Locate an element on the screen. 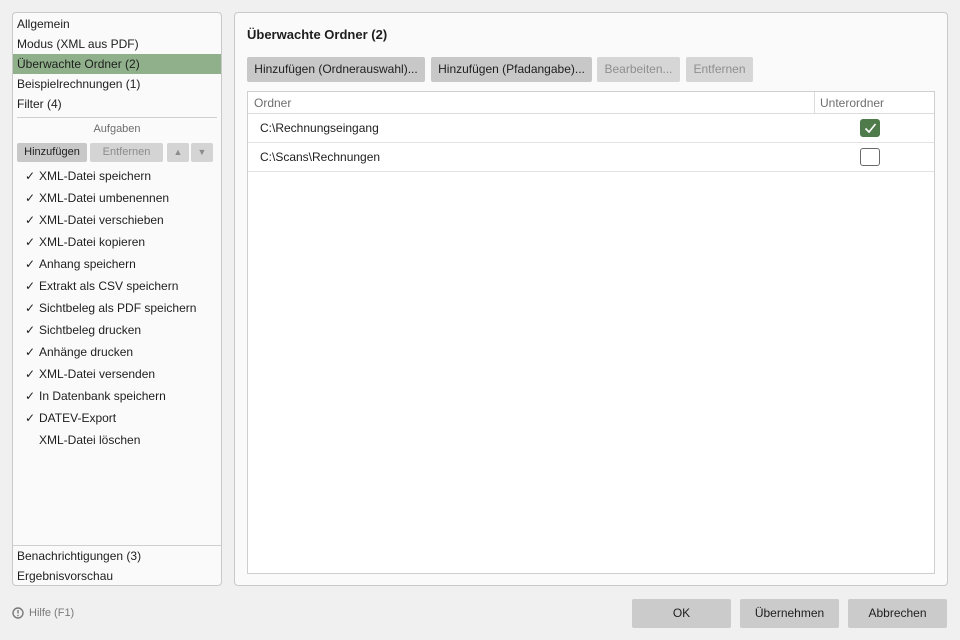 The width and height of the screenshot is (960, 640). task-item: ✓ Anhänge drucken is located at coordinates (79, 352).